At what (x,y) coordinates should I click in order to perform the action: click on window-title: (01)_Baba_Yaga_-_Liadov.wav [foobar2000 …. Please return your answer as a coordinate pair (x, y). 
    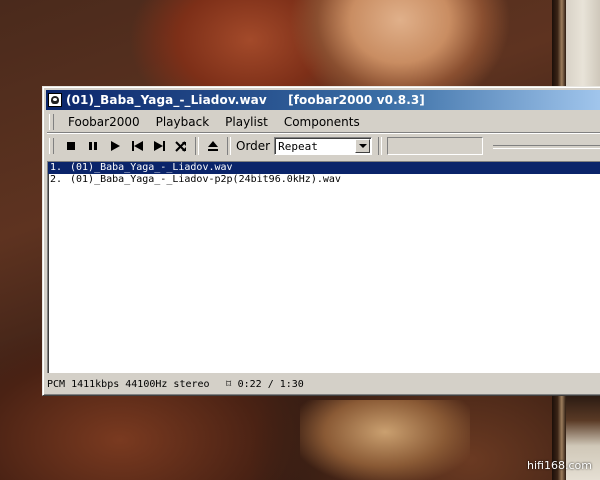
    Looking at the image, I should click on (245, 100).